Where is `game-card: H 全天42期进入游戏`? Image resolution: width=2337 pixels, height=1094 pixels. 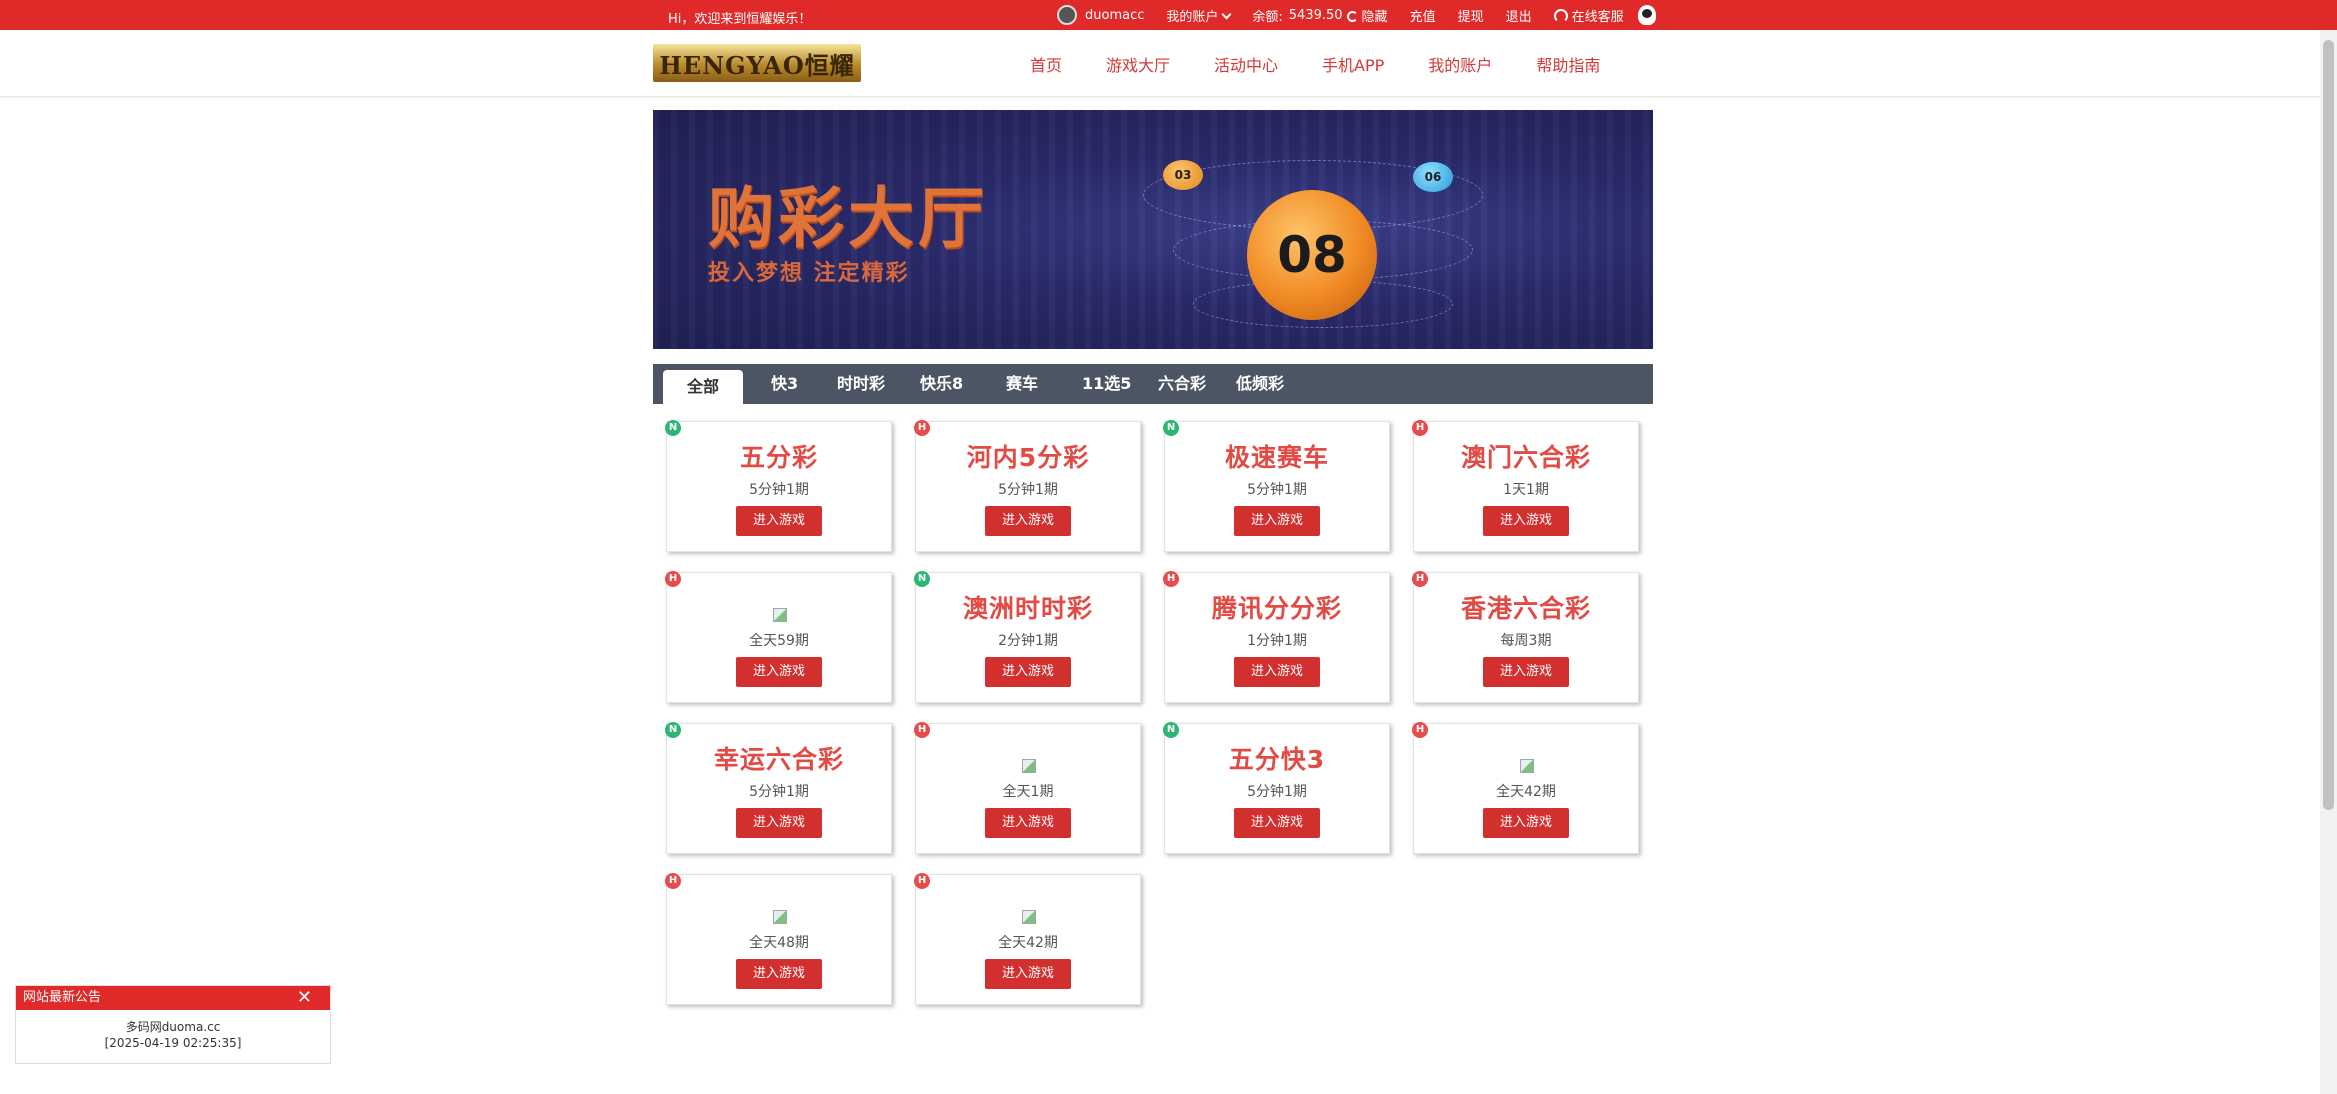 game-card: H 全天42期进入游戏 is located at coordinates (1525, 788).